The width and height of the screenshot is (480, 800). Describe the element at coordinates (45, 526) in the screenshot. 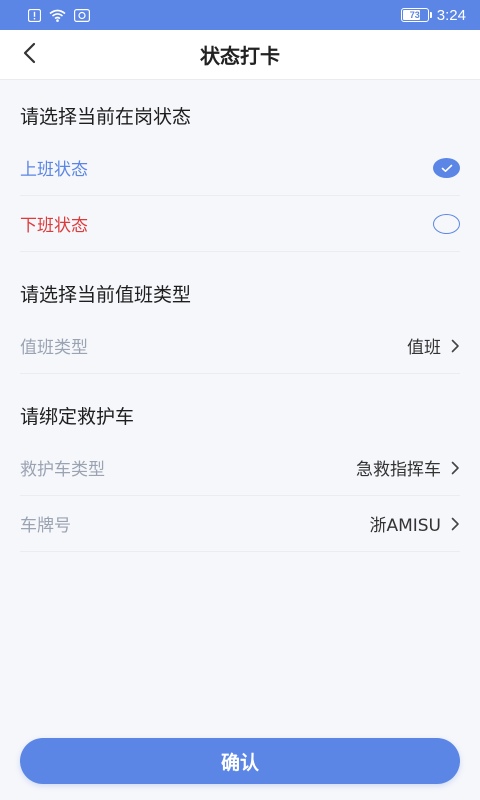

I see `plate-number-label: 车牌号` at that location.